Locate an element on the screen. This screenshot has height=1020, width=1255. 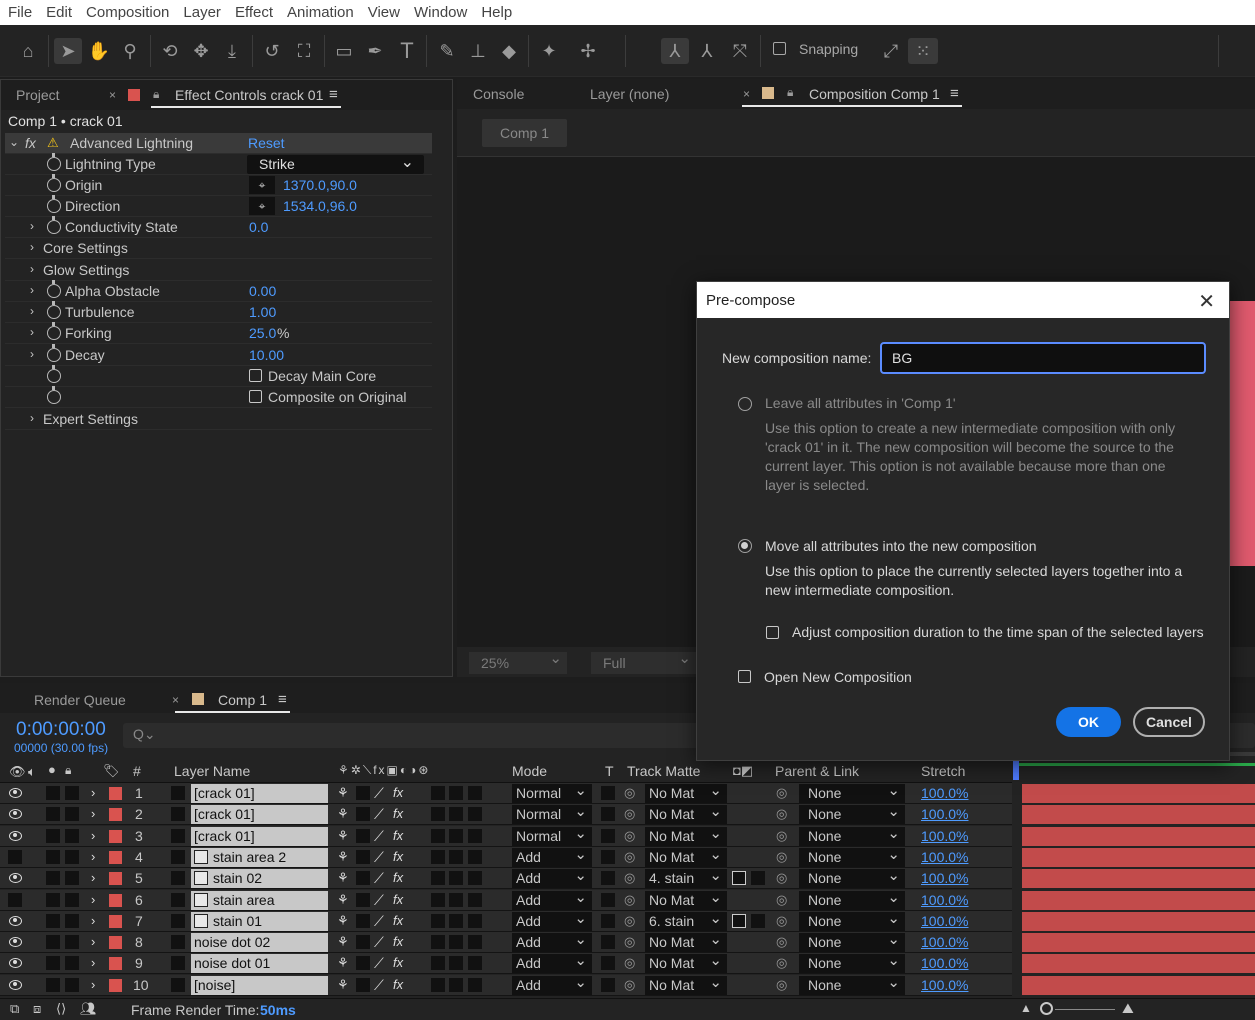
eye-icon: 👁︎ is located at coordinates (17, 772).